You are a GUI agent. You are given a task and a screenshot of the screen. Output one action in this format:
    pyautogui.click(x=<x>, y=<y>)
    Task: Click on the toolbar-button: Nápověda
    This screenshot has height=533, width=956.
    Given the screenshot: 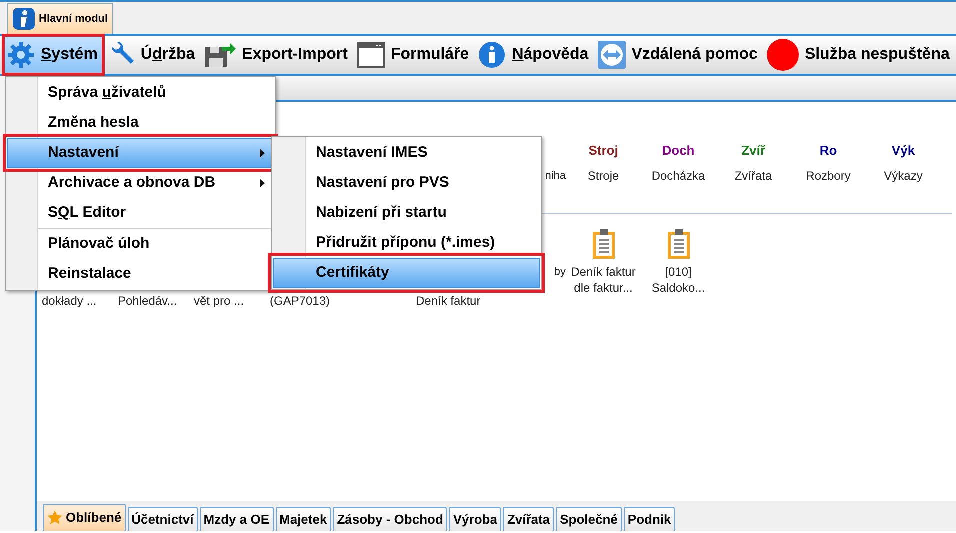 What is the action you would take?
    pyautogui.click(x=533, y=55)
    